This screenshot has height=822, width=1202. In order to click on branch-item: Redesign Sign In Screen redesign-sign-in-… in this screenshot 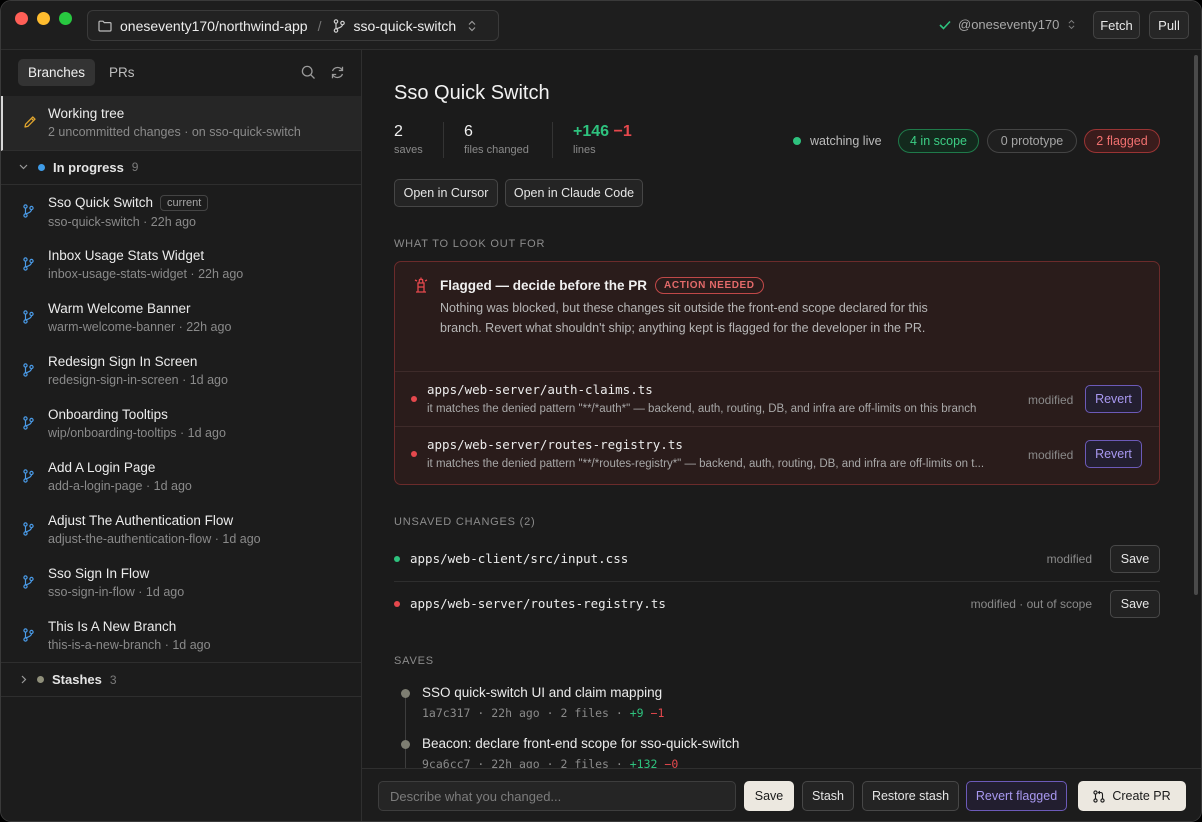, I will do `click(181, 370)`.